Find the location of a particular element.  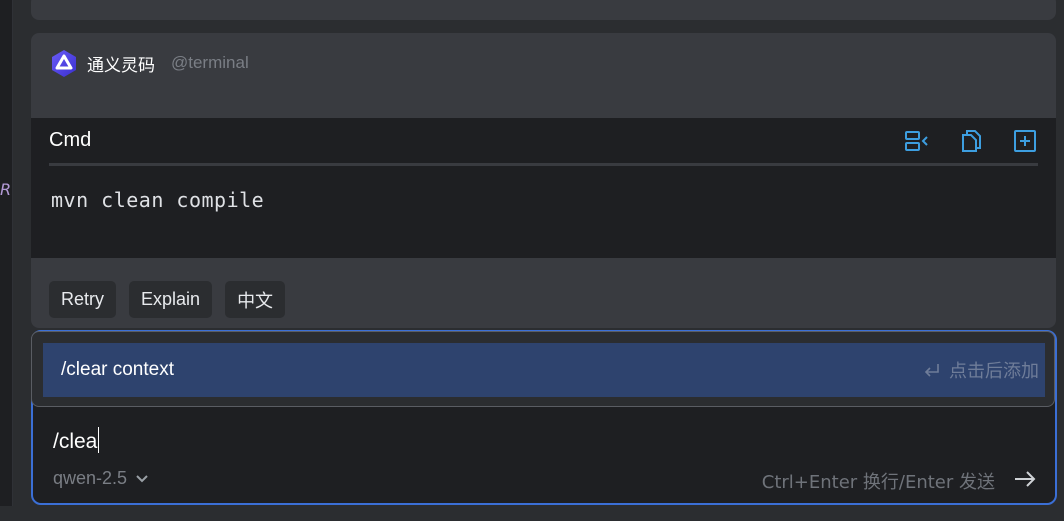

send-button is located at coordinates (1025, 479).